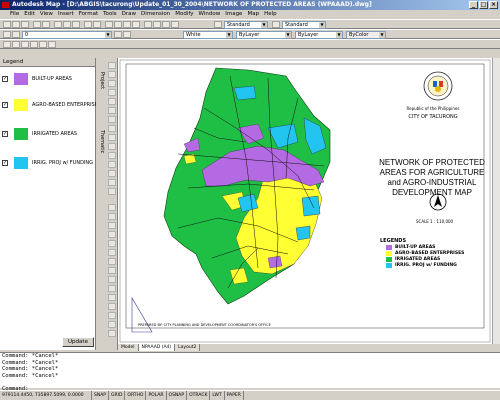 Image resolution: width=500 pixels, height=400 pixels. What do you see at coordinates (112, 128) in the screenshot?
I see `spline-icon` at bounding box center [112, 128].